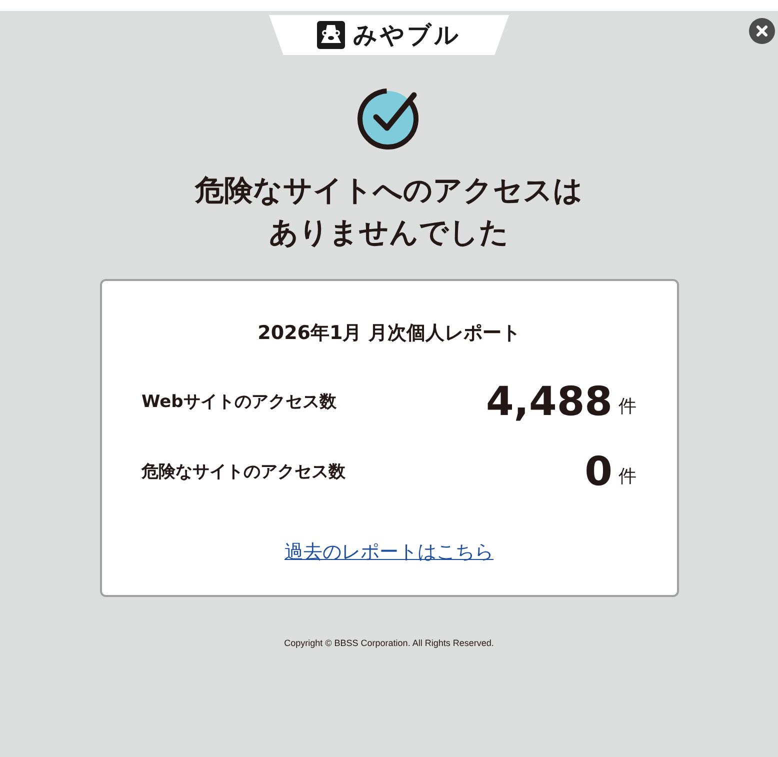 This screenshot has width=778, height=757. I want to click on stat-label: 危険なサイトのアクセス数, so click(244, 472).